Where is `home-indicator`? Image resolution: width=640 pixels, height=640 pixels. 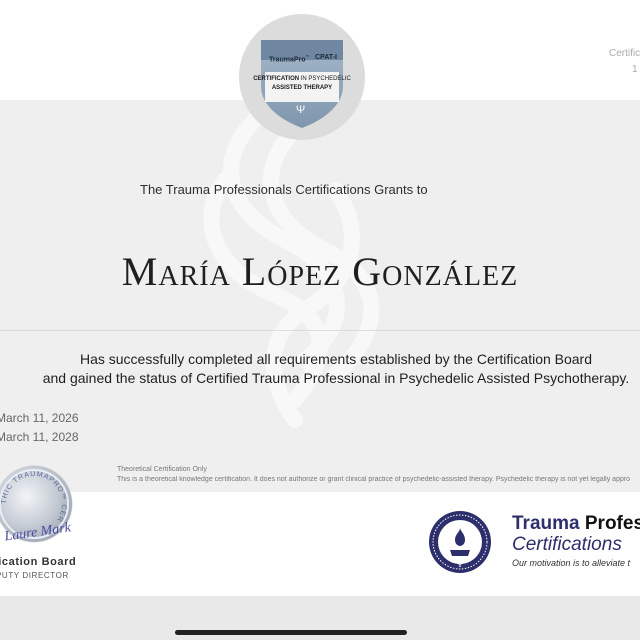 home-indicator is located at coordinates (291, 632).